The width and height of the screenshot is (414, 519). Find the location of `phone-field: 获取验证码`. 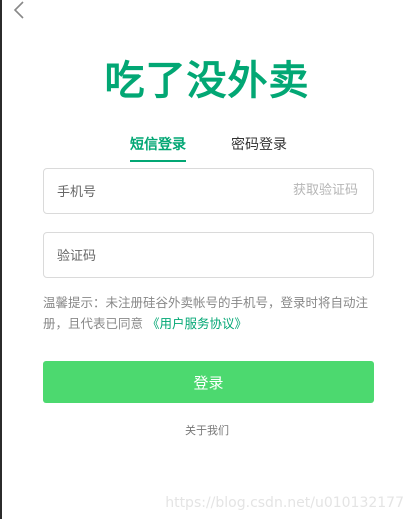

phone-field: 获取验证码 is located at coordinates (208, 191).